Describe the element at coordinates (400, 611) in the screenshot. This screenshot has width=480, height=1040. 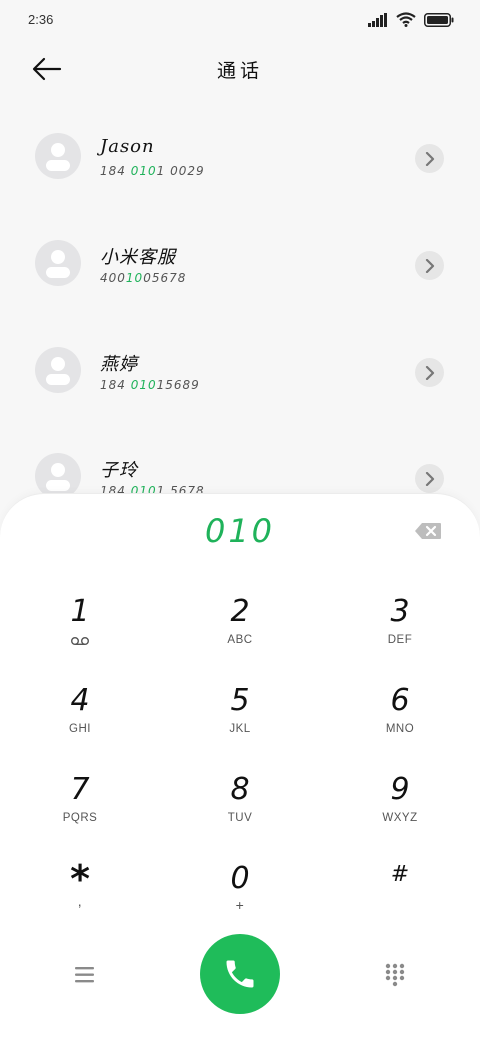
I see `key-digit: 3` at that location.